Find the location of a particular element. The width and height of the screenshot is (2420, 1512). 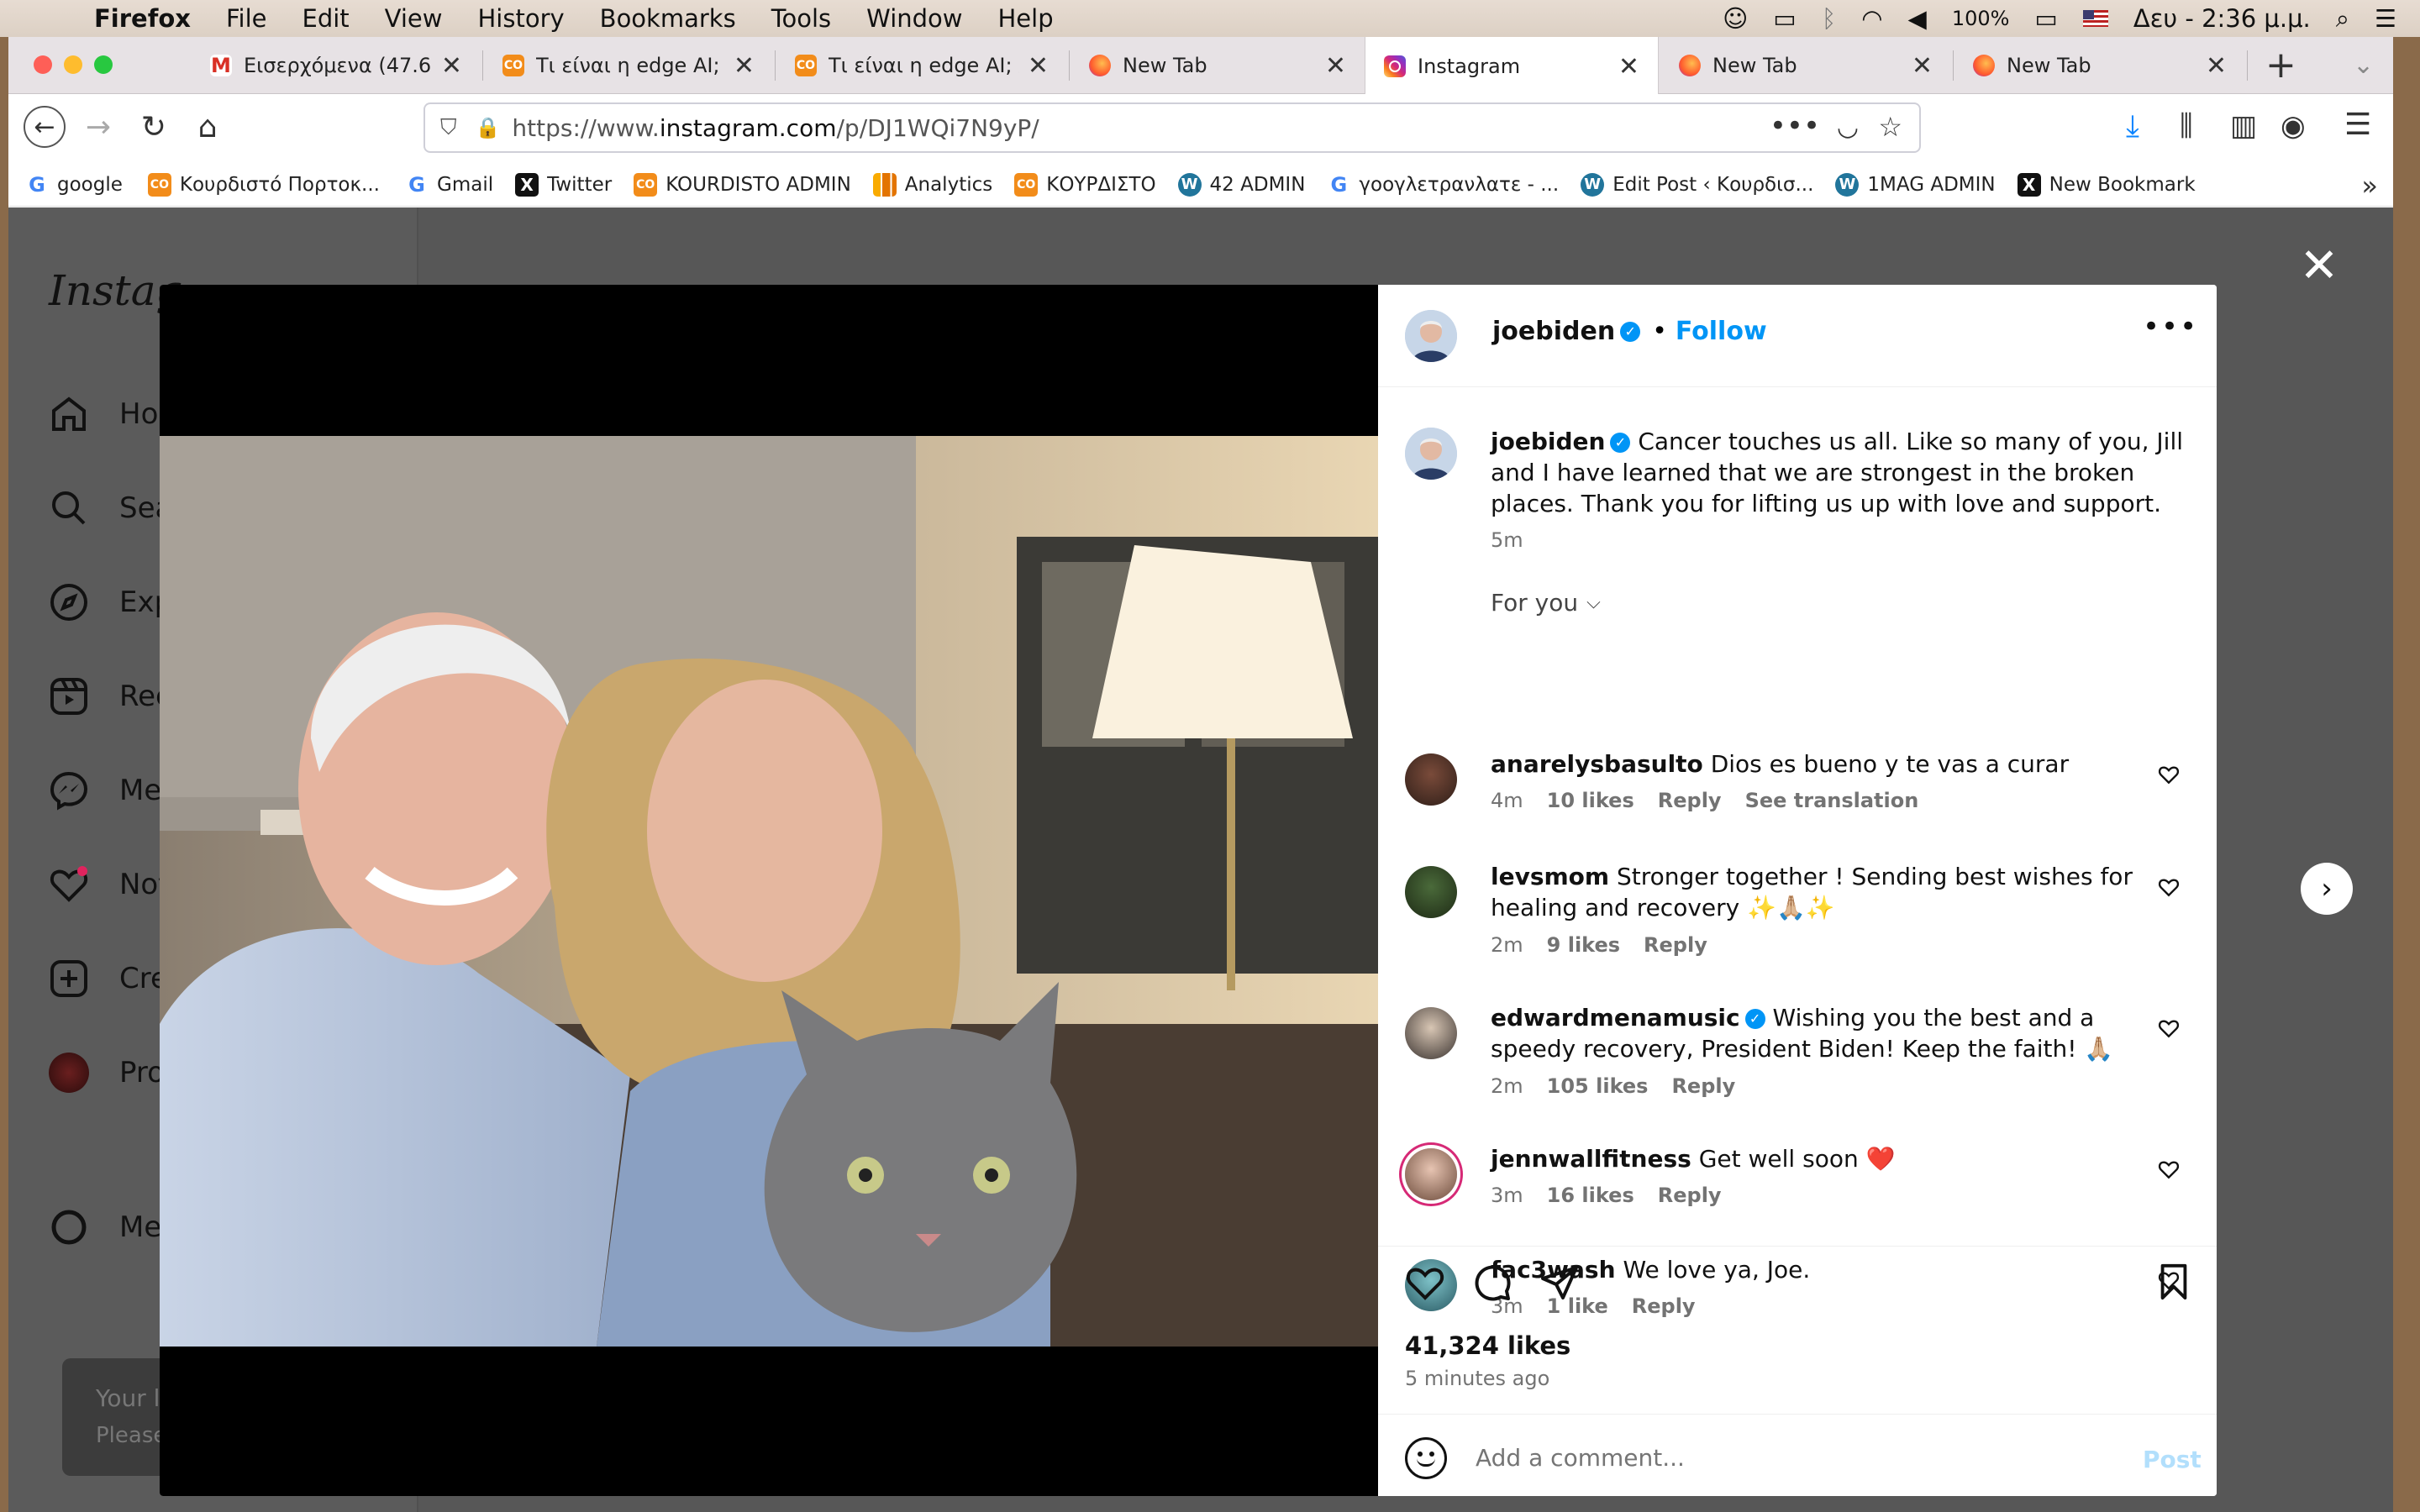

close-window-button is located at coordinates (43, 64).